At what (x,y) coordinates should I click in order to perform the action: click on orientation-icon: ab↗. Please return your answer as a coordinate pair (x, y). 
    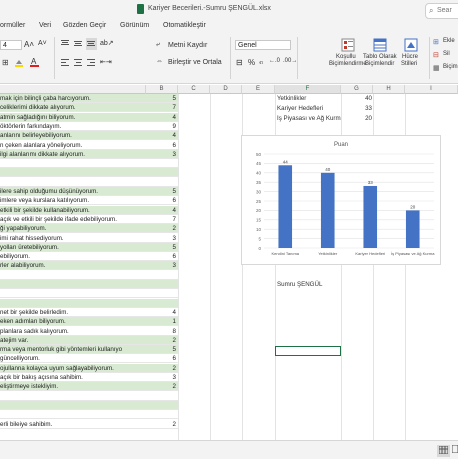
    Looking at the image, I should click on (107, 43).